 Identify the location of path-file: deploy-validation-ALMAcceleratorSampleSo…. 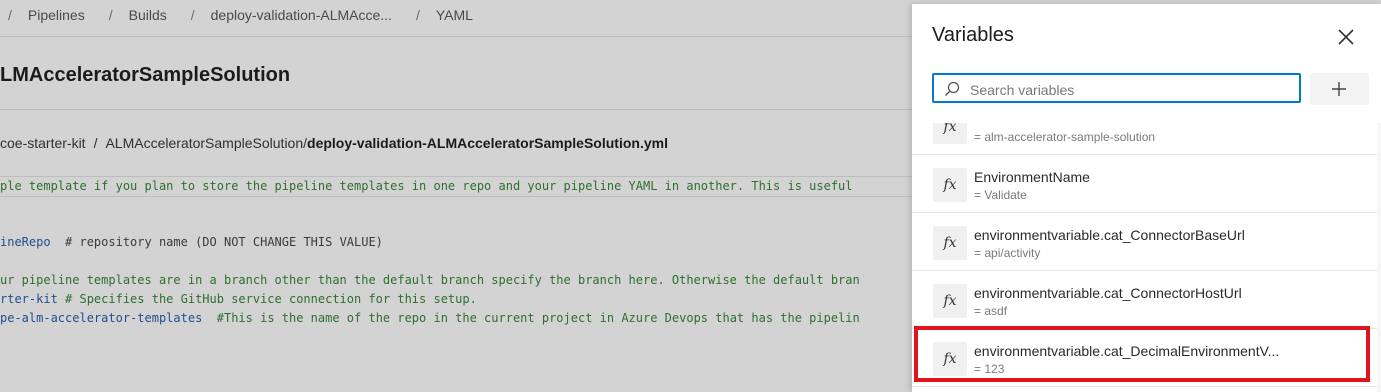
(487, 143).